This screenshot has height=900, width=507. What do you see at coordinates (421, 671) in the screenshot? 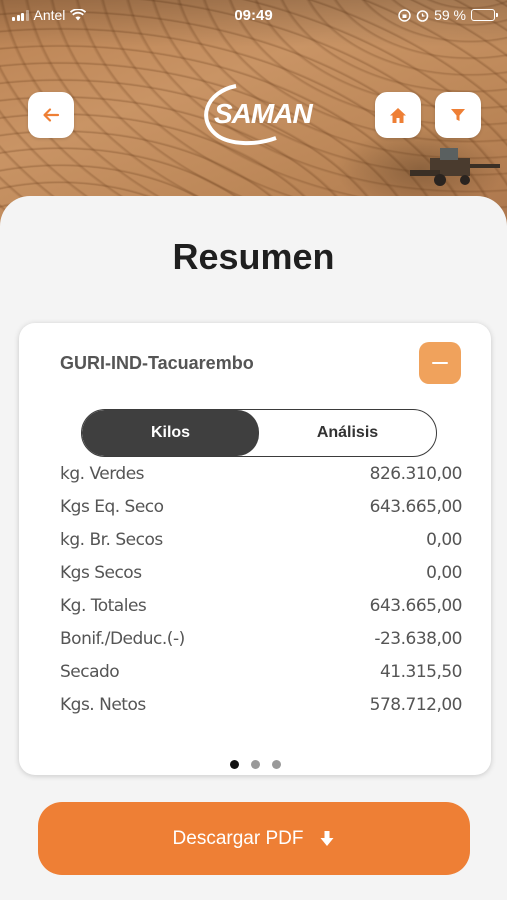
I see `row-value: 41.315,50` at bounding box center [421, 671].